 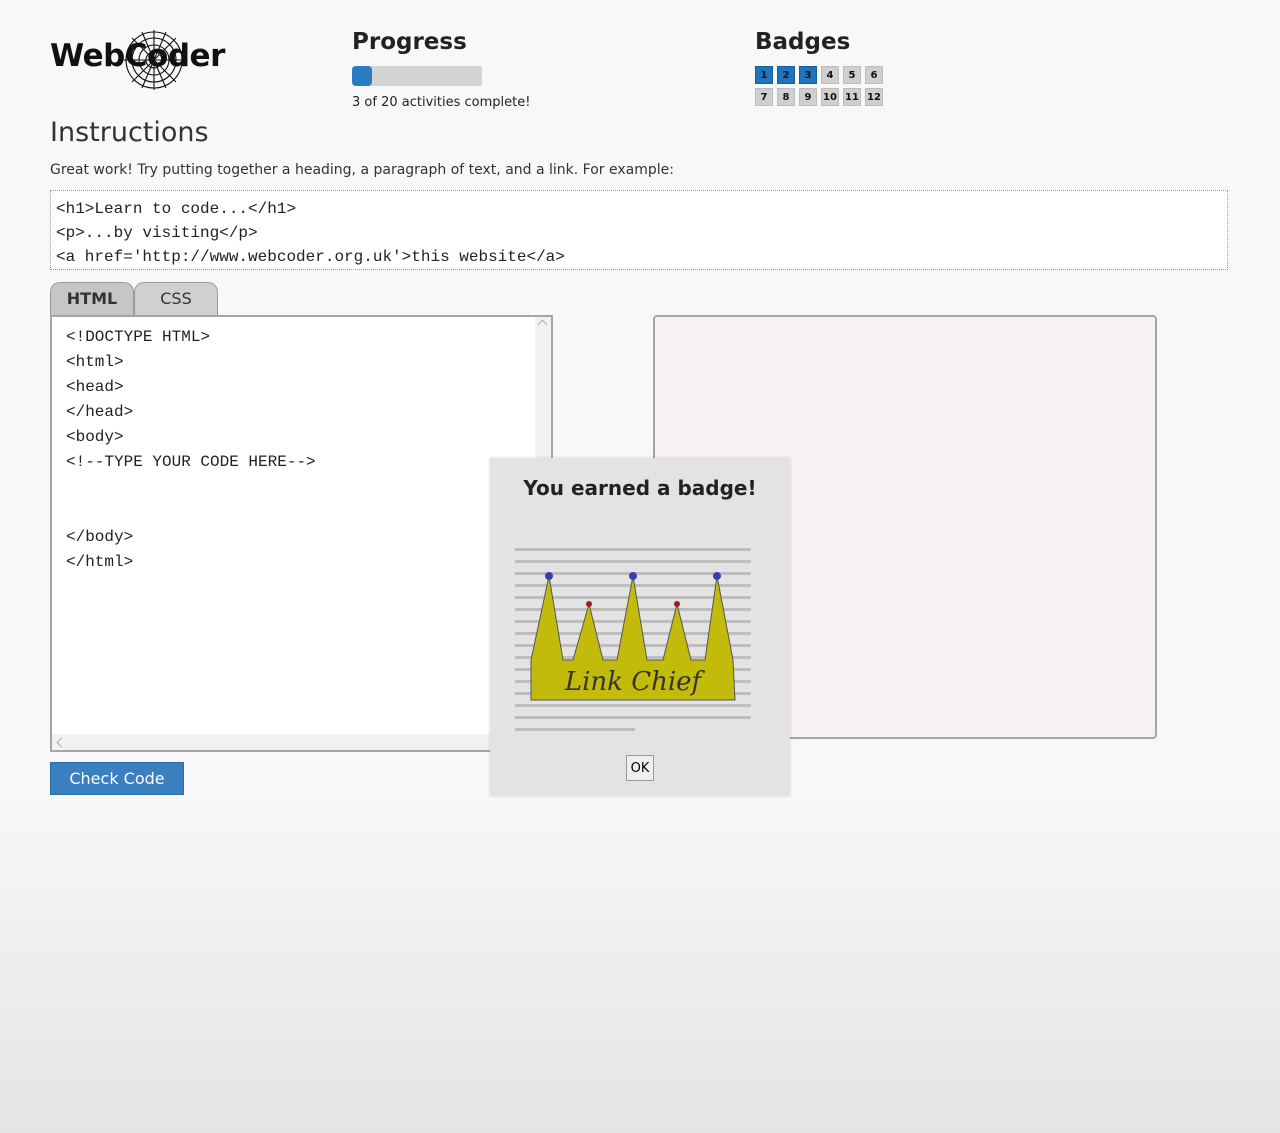 What do you see at coordinates (640, 488) in the screenshot?
I see `dialog-title: You earned a badge!` at bounding box center [640, 488].